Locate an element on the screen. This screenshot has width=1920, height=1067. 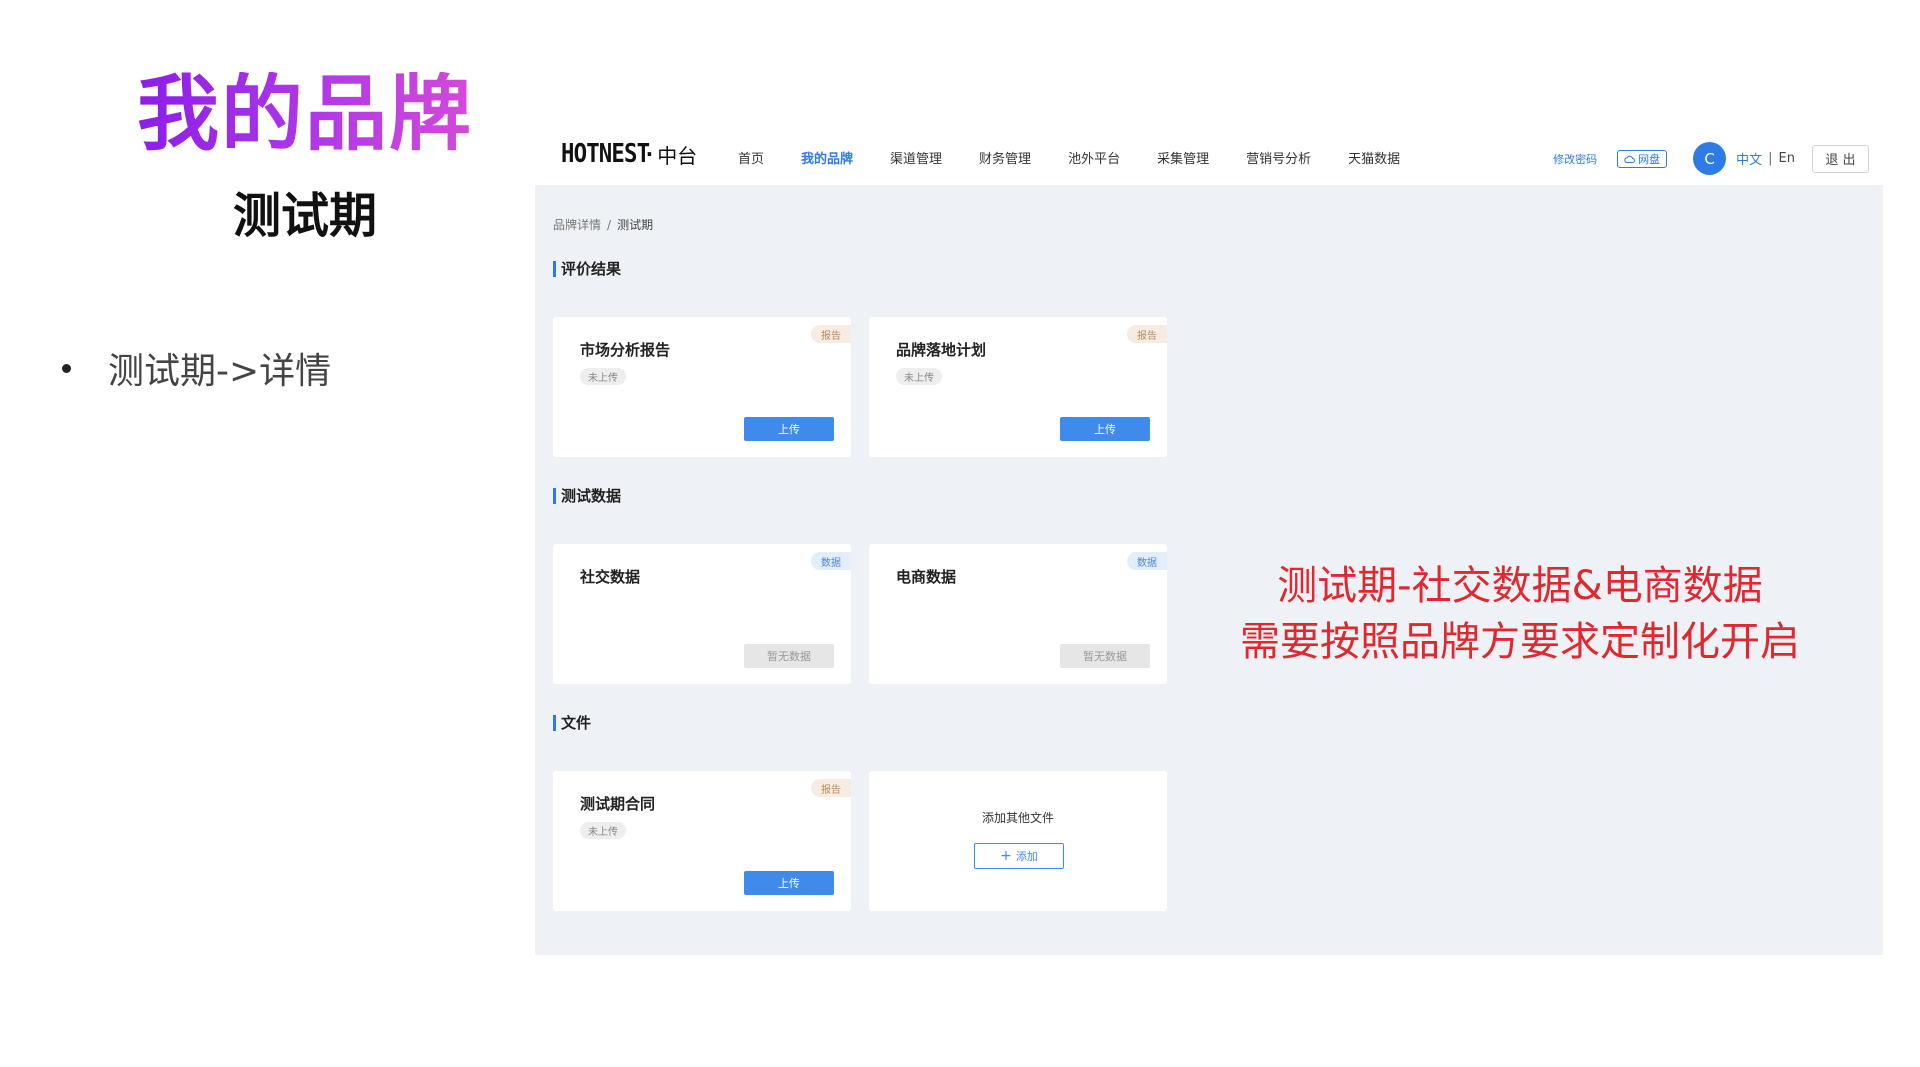
avatar: C is located at coordinates (1710, 158).